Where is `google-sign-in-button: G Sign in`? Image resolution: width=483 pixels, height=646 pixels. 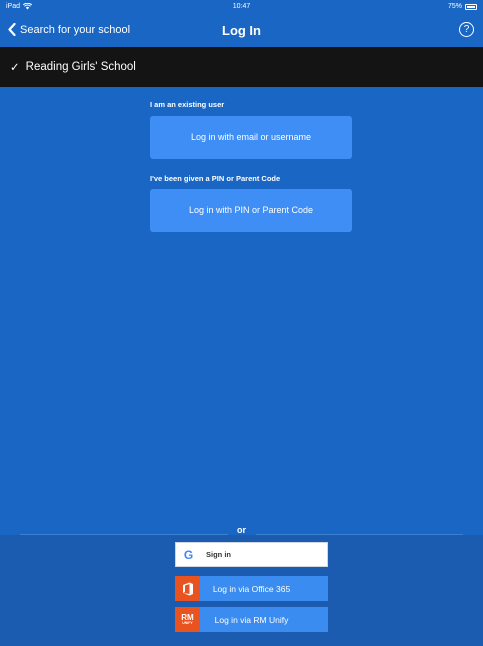
google-sign-in-button: G Sign in is located at coordinates (251, 554).